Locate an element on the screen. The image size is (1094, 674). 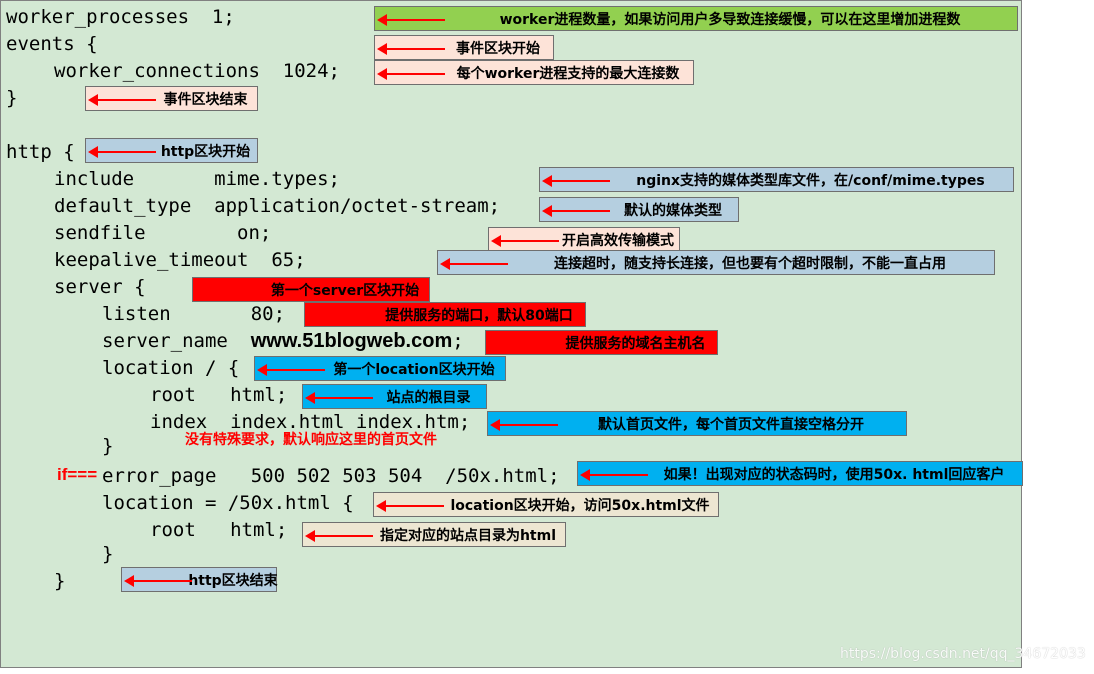
note-text: 每个worker进程支持的最大连接数 is located at coordinates (568, 73).